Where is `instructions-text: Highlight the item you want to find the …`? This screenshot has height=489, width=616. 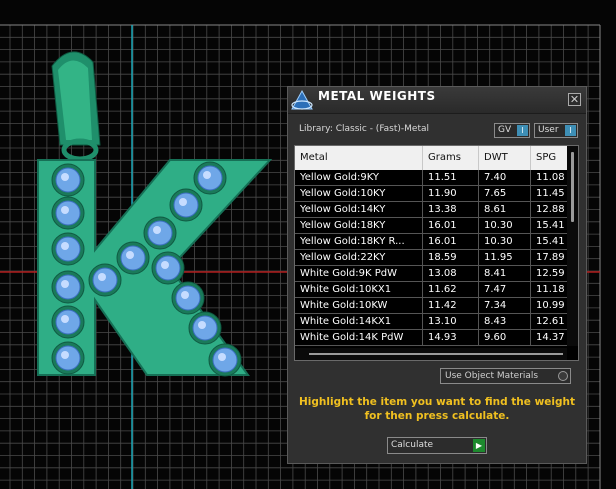 instructions-text: Highlight the item you want to find the … is located at coordinates (437, 409).